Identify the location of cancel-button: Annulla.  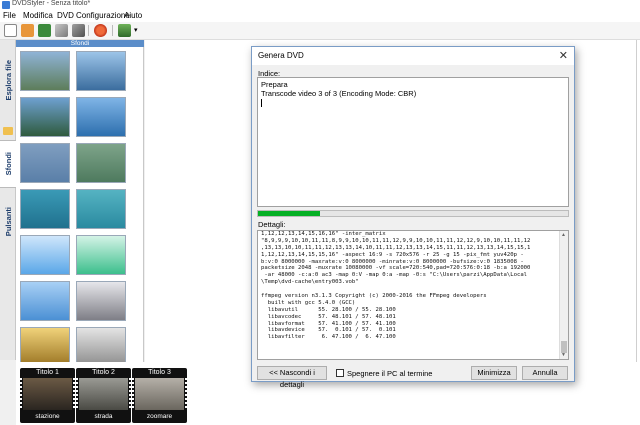
(545, 373).